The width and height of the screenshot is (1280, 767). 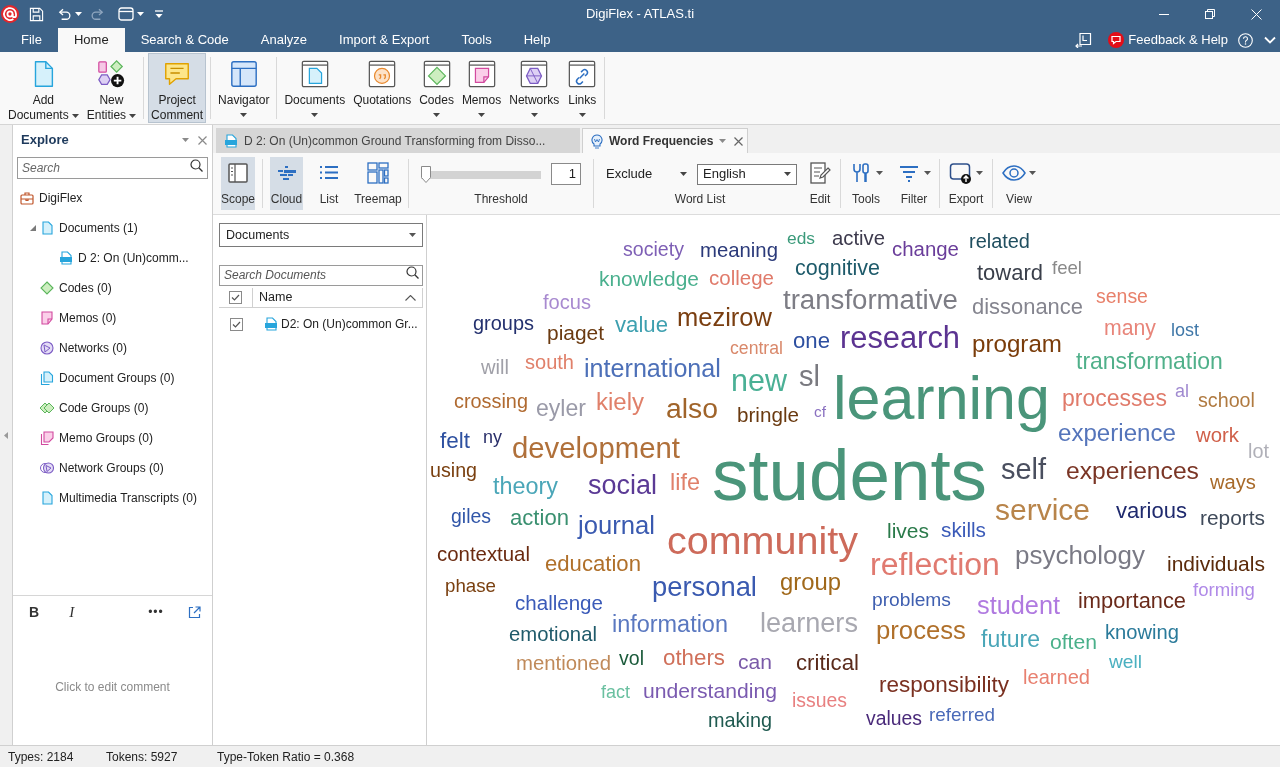 I want to click on tree-item: Codes (0), so click(x=76, y=288).